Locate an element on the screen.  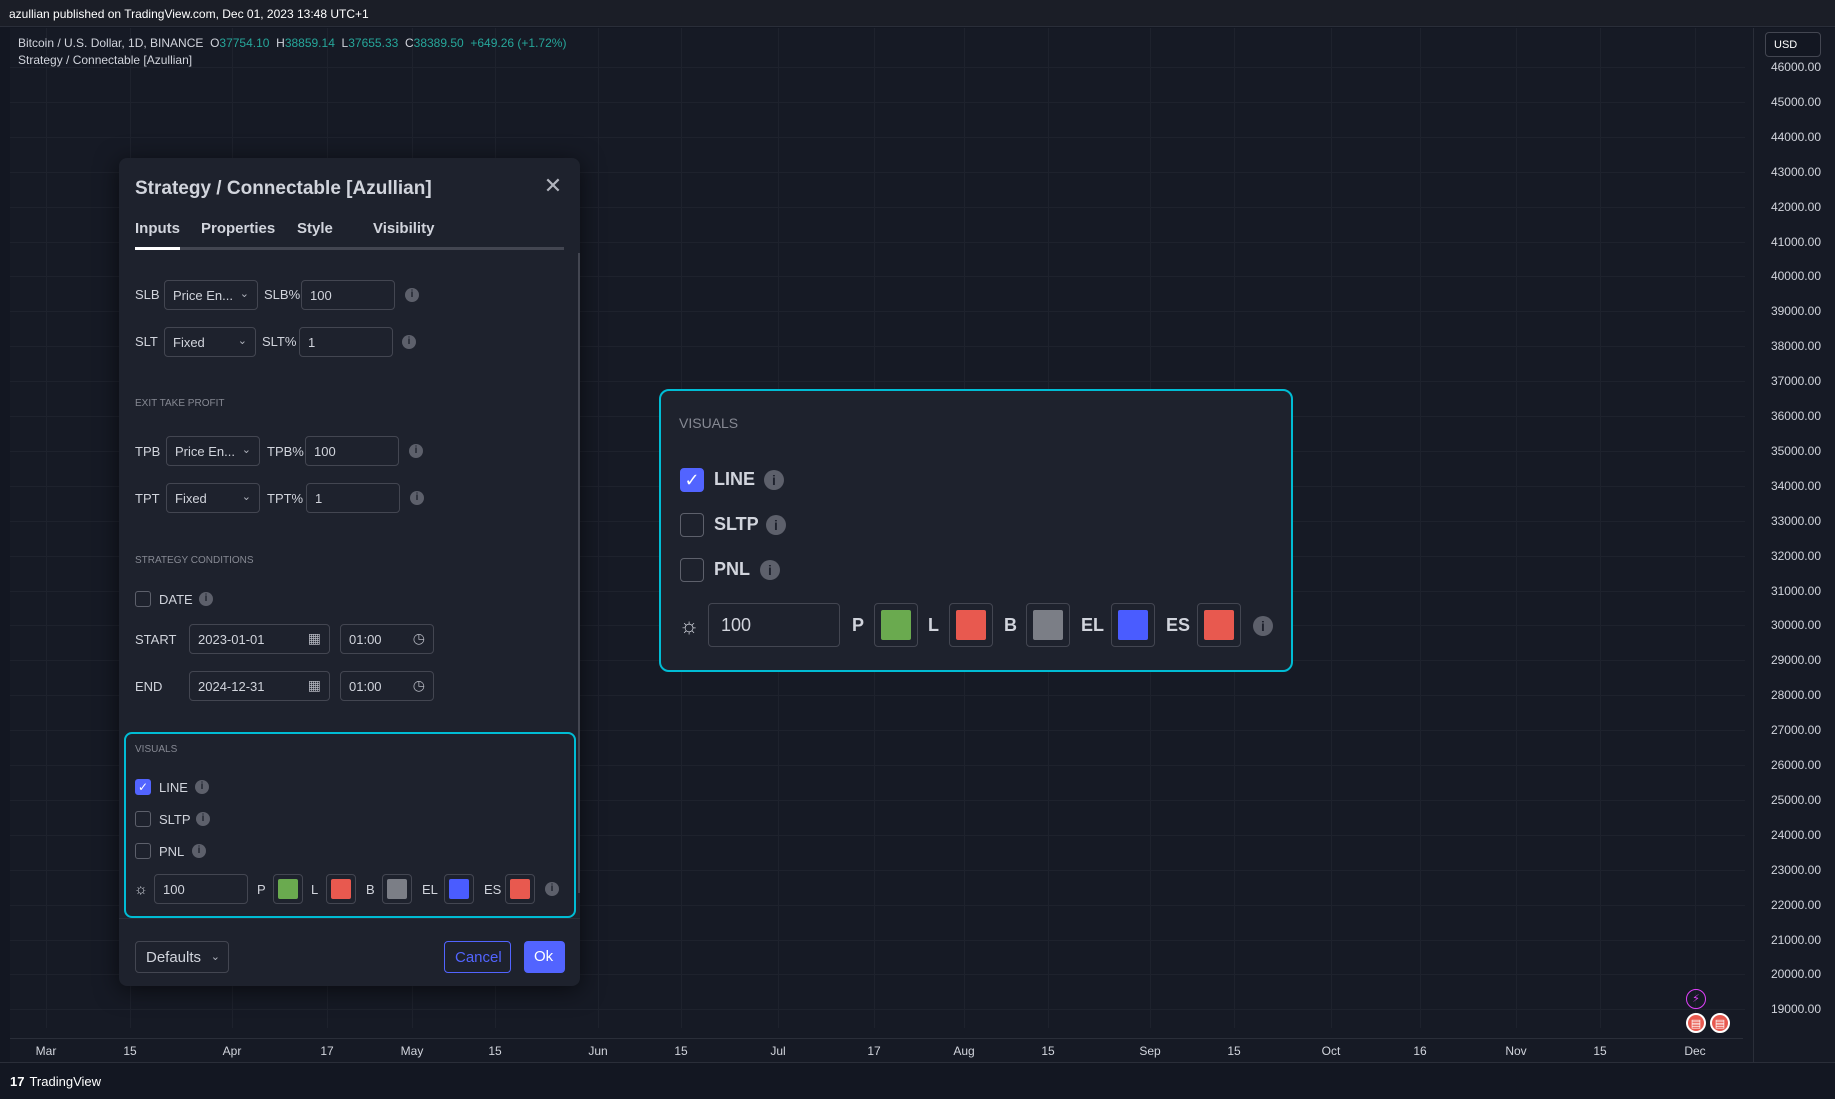
price-label: 35000.00 is located at coordinates (1795, 450).